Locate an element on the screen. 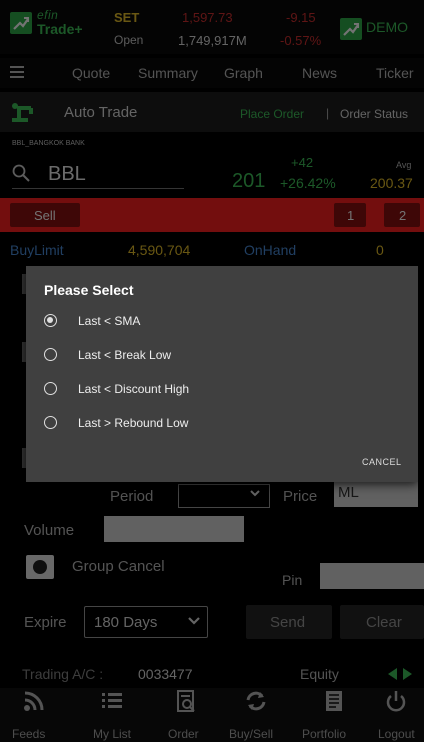  dialog-option-label: Last < SMA is located at coordinates (109, 321).